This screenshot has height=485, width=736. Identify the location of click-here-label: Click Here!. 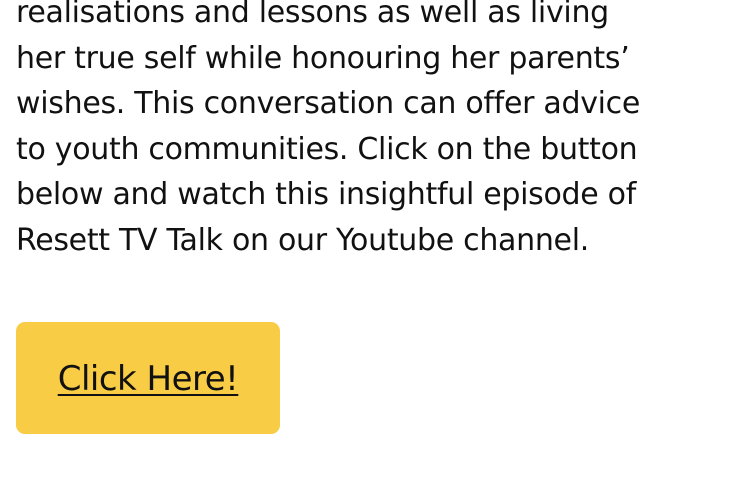
(148, 379).